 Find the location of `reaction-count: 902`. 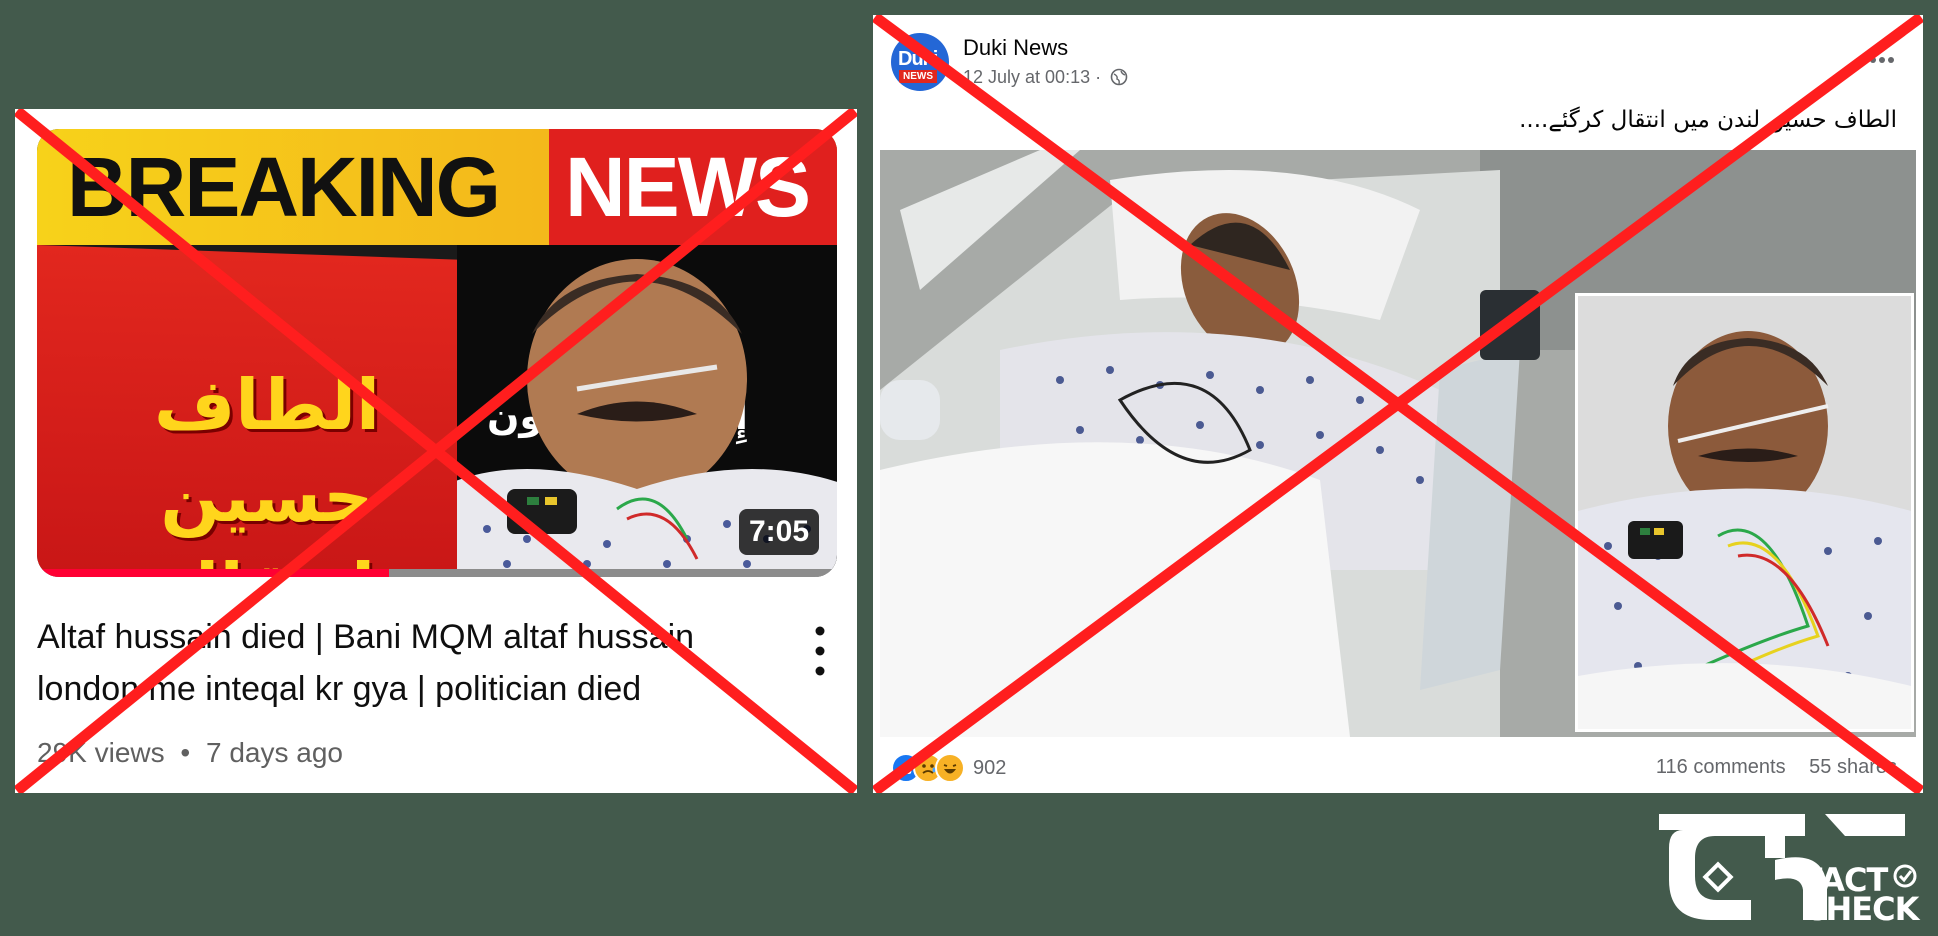

reaction-count: 902 is located at coordinates (990, 767).